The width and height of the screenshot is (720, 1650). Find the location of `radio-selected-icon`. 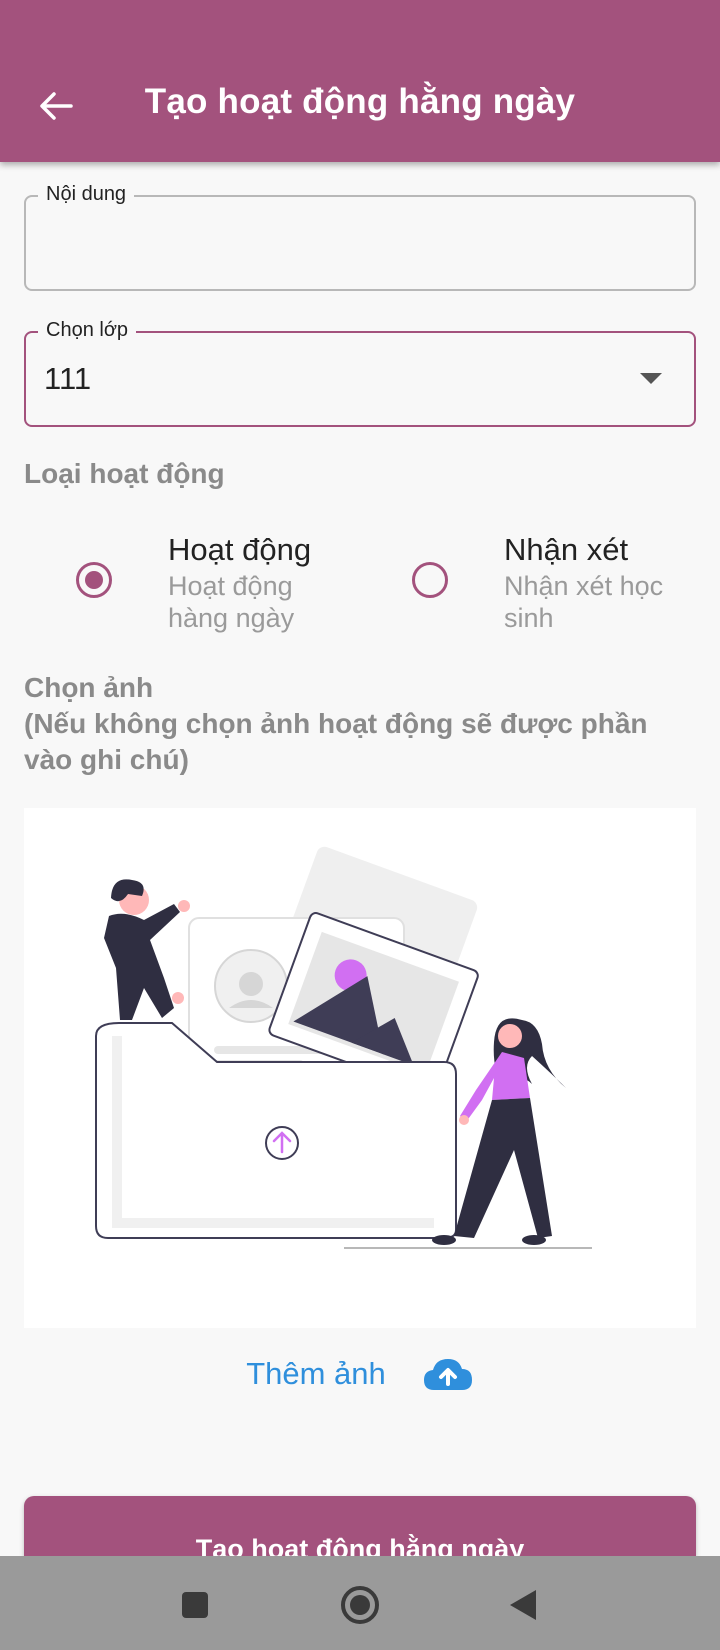

radio-selected-icon is located at coordinates (94, 580).